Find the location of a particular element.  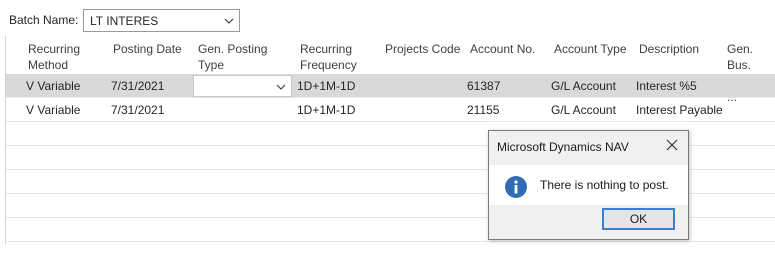

column-header-posting-date: Posting Date is located at coordinates (147, 49).